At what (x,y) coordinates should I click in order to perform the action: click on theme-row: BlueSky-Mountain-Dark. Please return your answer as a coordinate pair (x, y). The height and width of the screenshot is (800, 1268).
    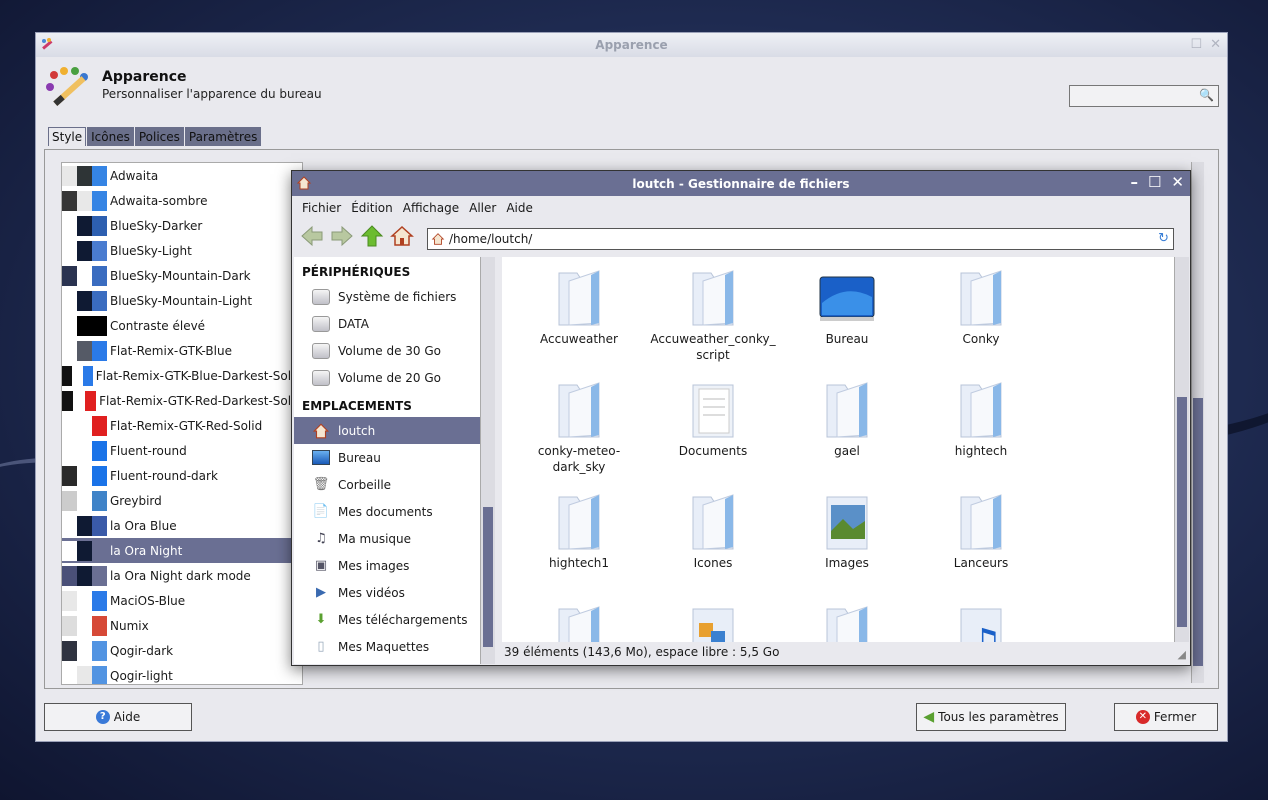
    Looking at the image, I should click on (182, 275).